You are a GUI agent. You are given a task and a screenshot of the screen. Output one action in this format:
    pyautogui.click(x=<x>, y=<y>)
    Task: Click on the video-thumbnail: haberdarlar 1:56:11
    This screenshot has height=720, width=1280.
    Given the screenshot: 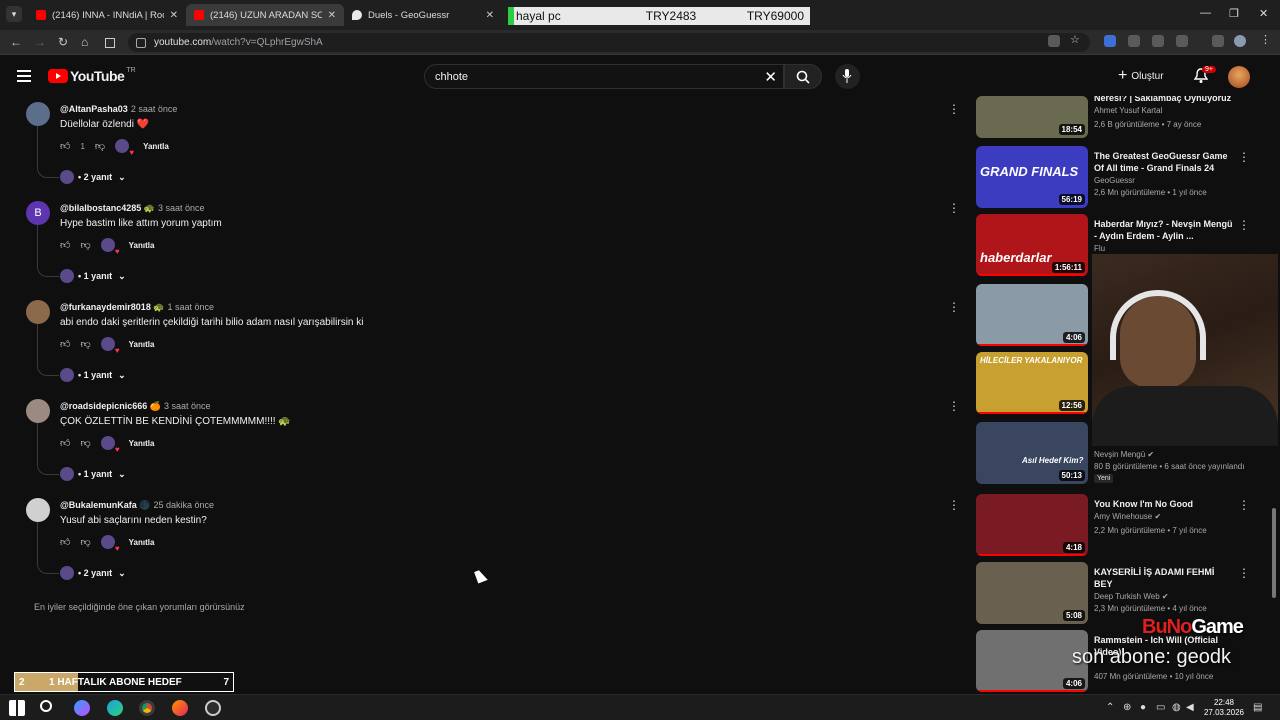 What is the action you would take?
    pyautogui.click(x=1032, y=245)
    